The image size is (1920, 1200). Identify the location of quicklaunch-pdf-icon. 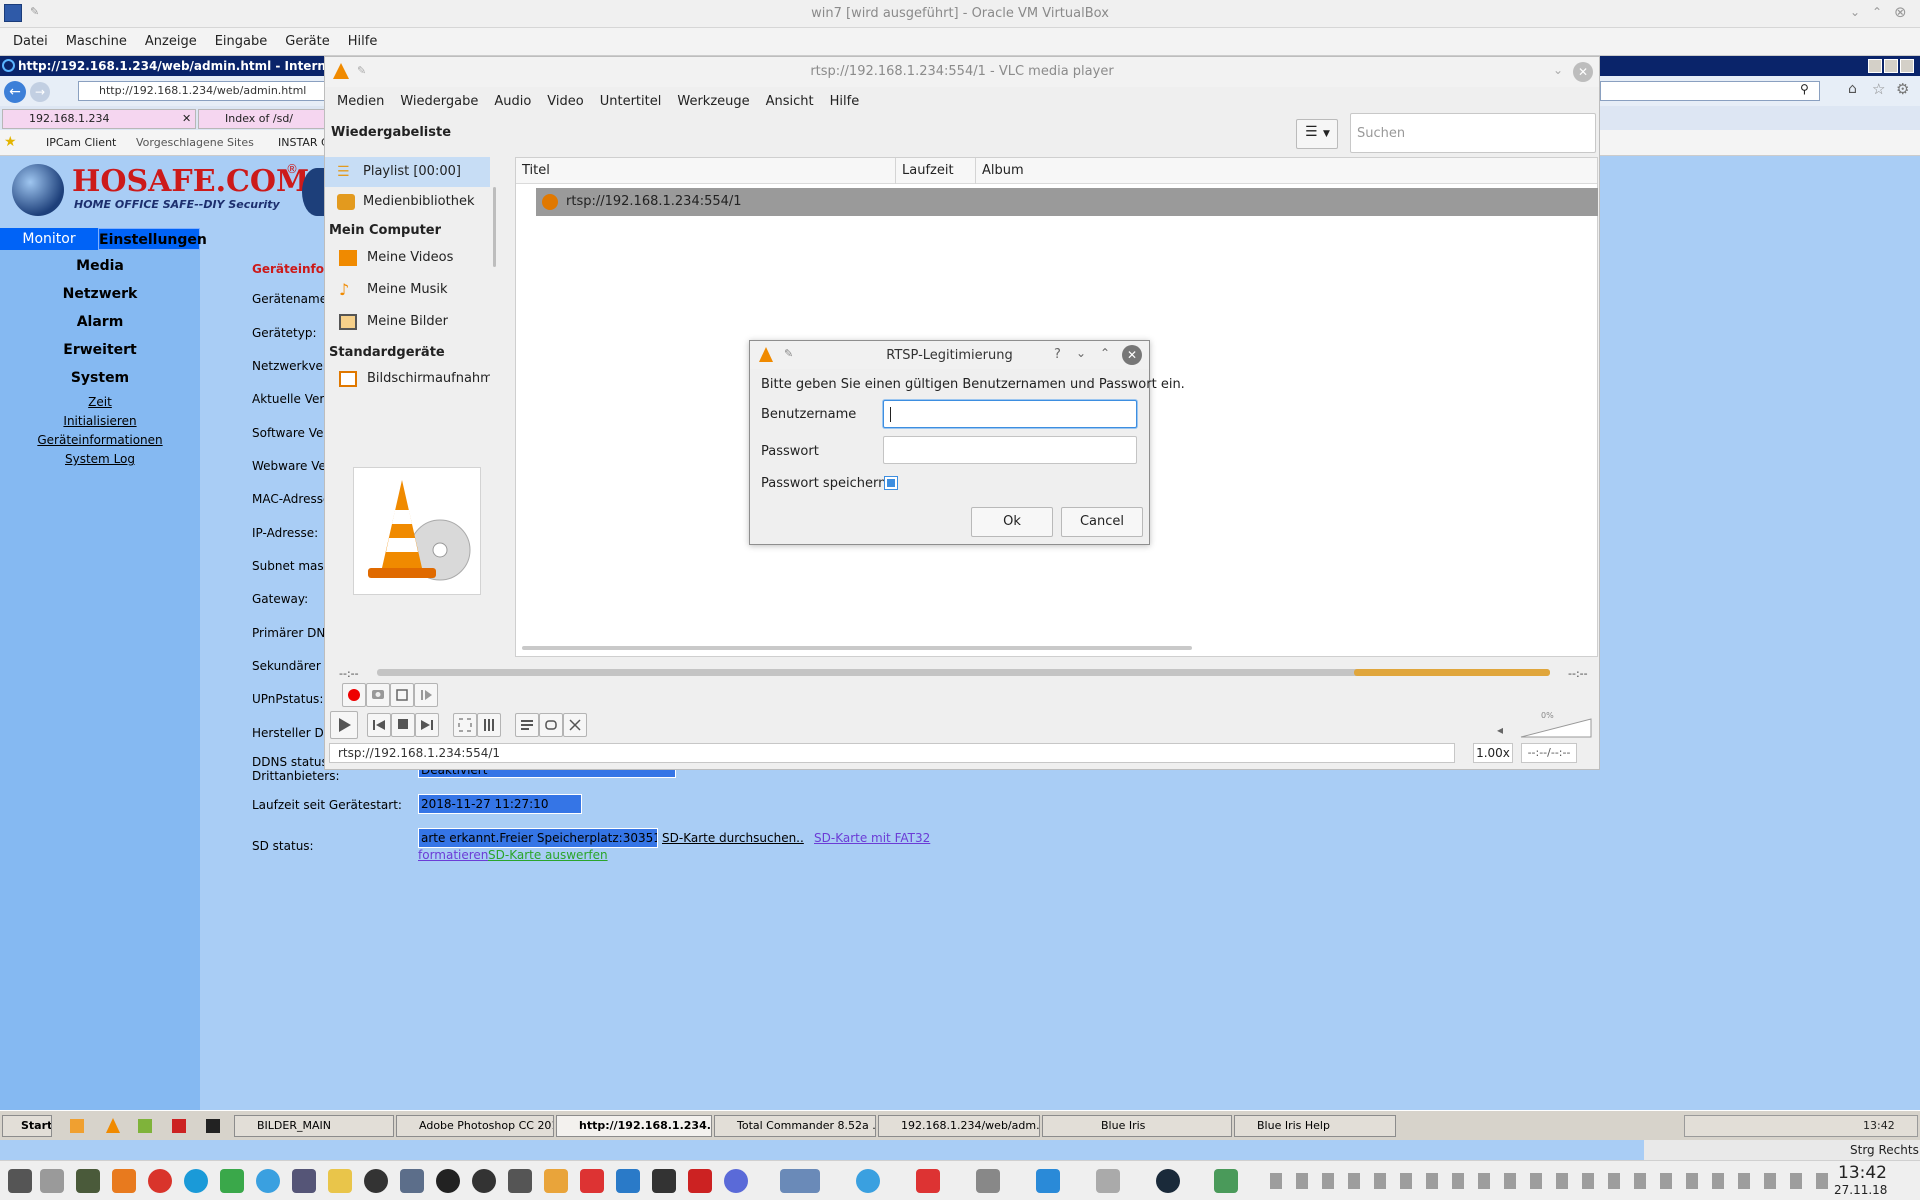
(179, 1126).